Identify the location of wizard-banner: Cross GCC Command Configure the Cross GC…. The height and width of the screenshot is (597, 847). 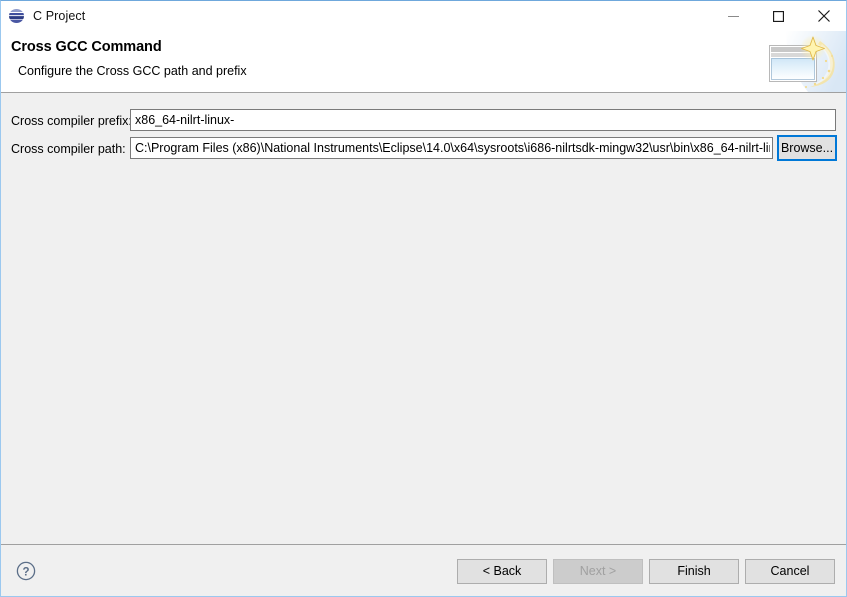
(423, 62).